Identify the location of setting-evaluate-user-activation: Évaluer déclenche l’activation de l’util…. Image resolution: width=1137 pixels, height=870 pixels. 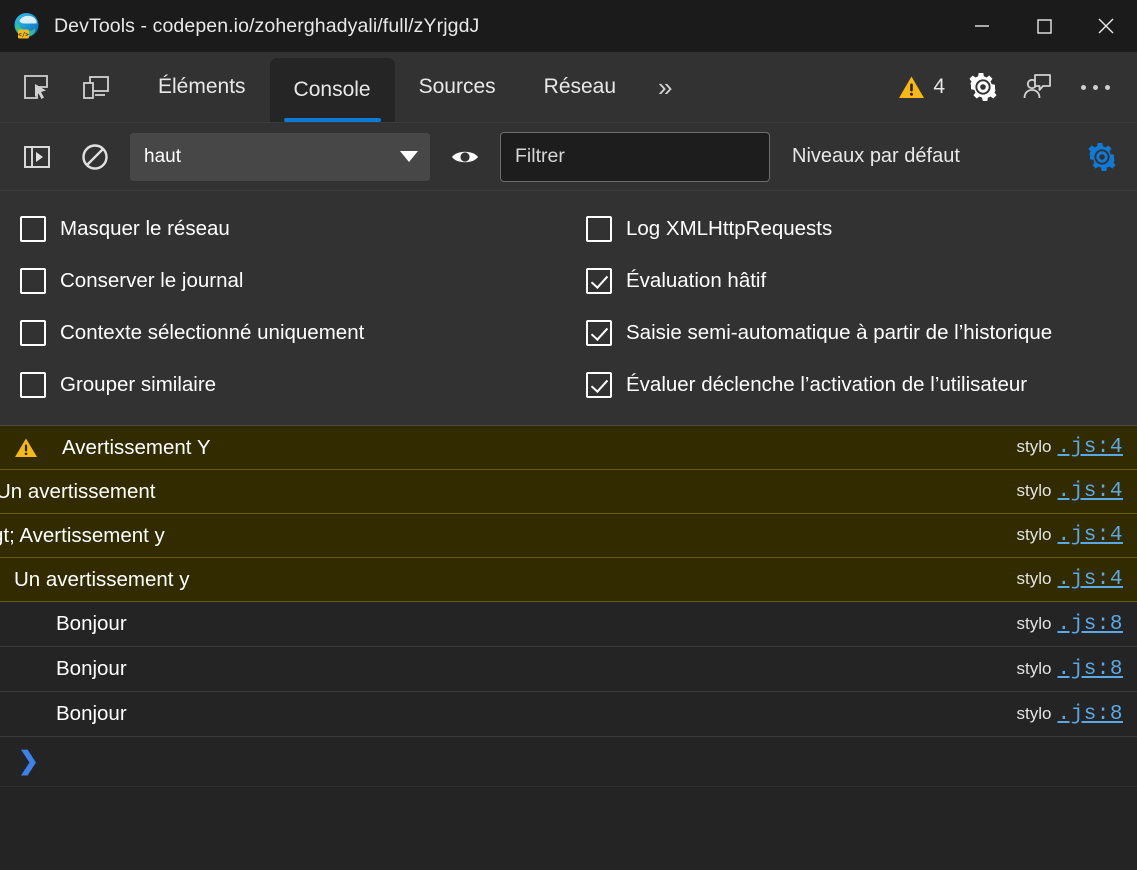
(861, 385).